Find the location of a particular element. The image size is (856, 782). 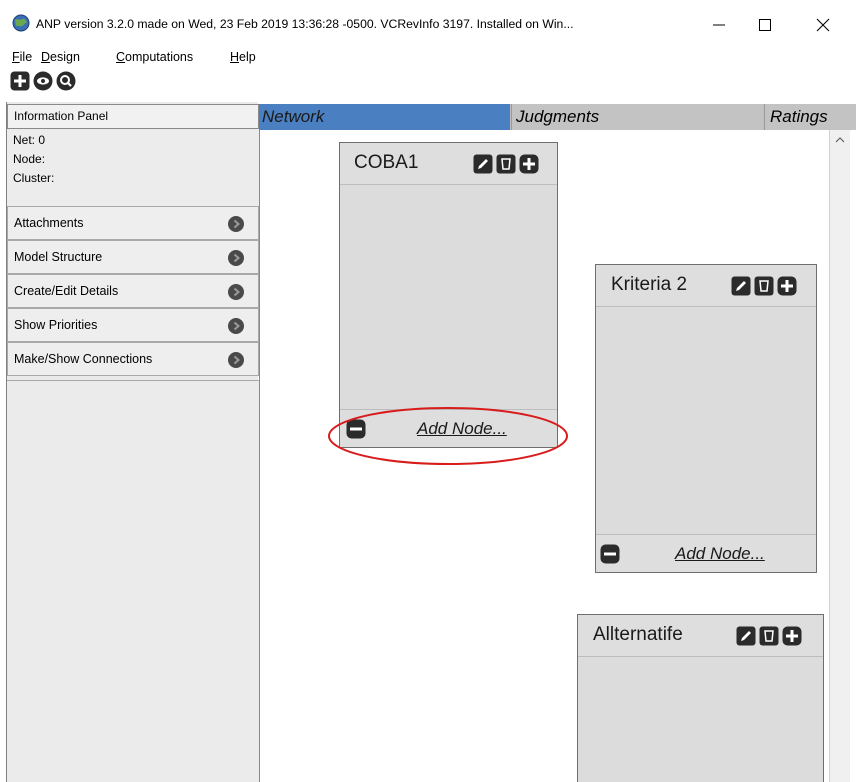

net-label: Net: 0 is located at coordinates (29, 140).